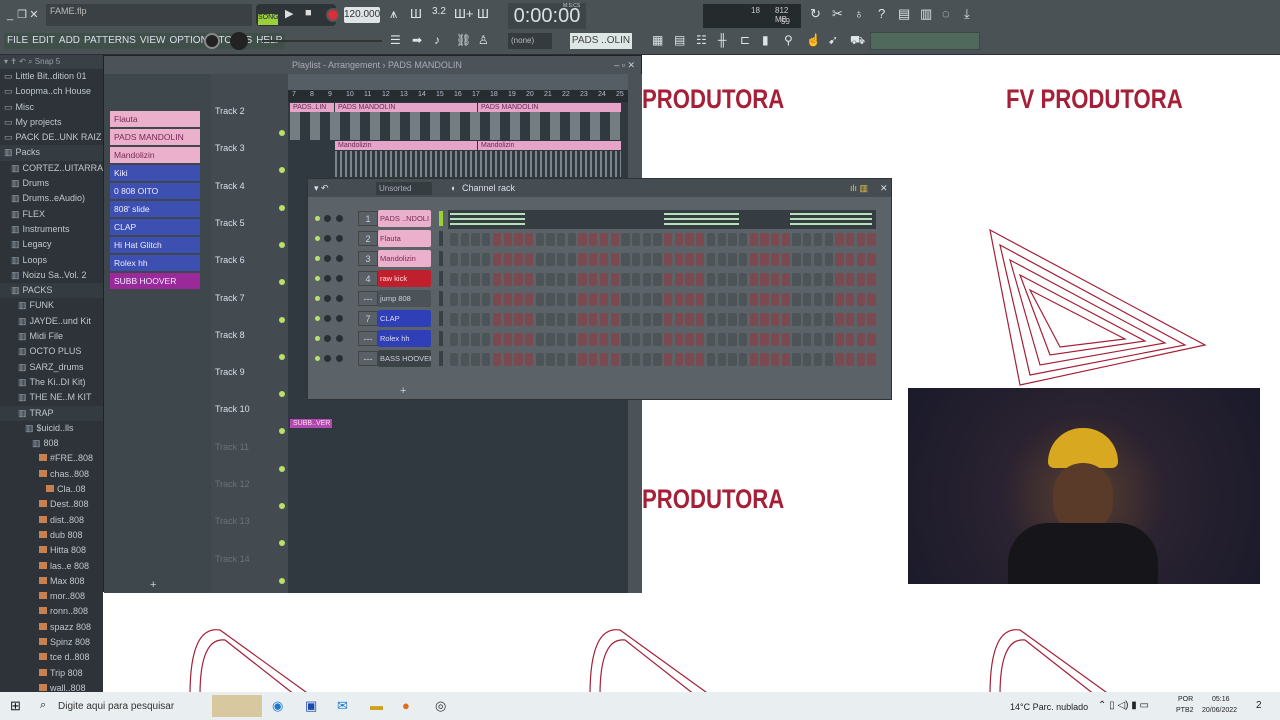  What do you see at coordinates (662, 219) in the screenshot?
I see `piano-roll-preview` at bounding box center [662, 219].